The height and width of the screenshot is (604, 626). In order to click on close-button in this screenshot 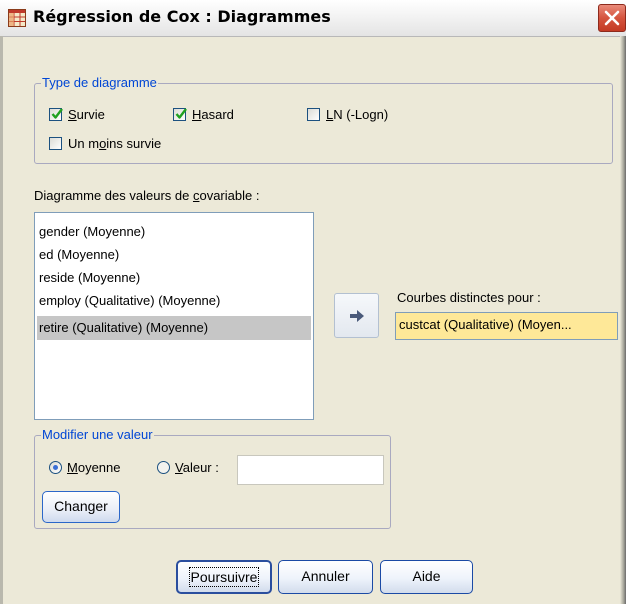, I will do `click(612, 18)`.